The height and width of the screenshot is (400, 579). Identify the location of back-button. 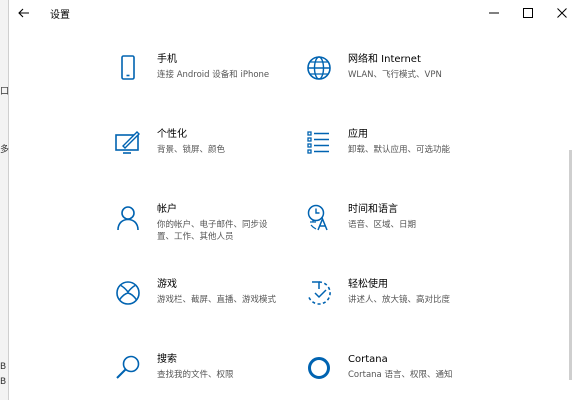
(24, 13).